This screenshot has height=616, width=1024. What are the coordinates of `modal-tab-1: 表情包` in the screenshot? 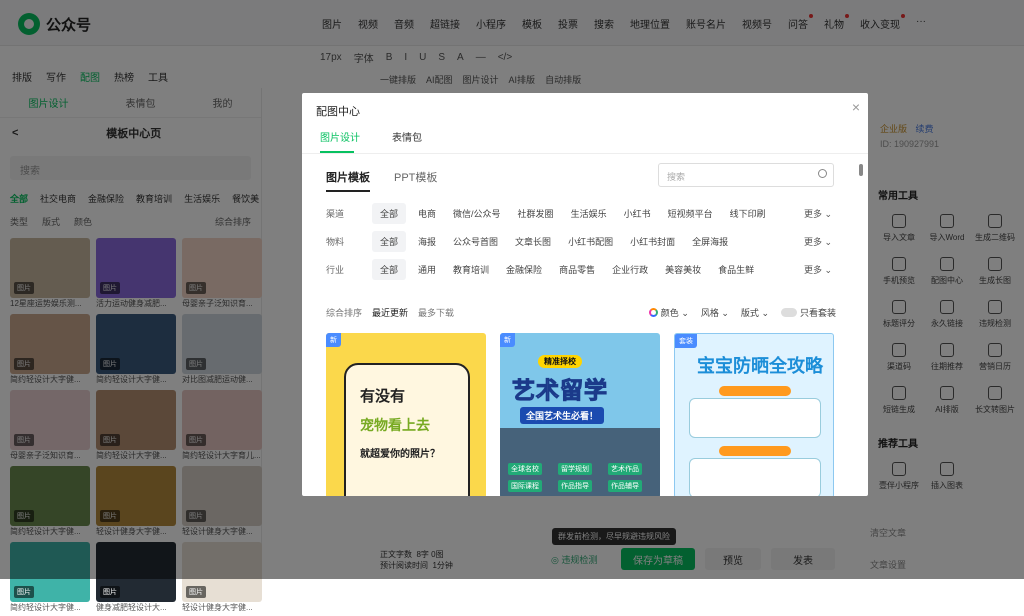 It's located at (407, 136).